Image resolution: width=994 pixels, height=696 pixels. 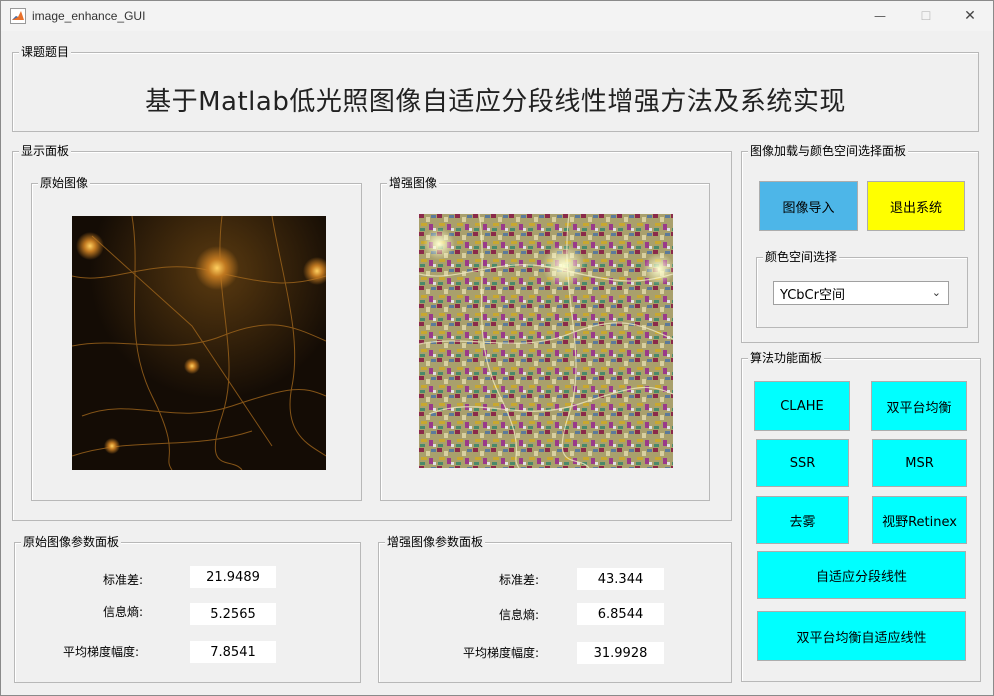 I want to click on color-space-select: YCbCr空间 ⌄, so click(x=861, y=293).